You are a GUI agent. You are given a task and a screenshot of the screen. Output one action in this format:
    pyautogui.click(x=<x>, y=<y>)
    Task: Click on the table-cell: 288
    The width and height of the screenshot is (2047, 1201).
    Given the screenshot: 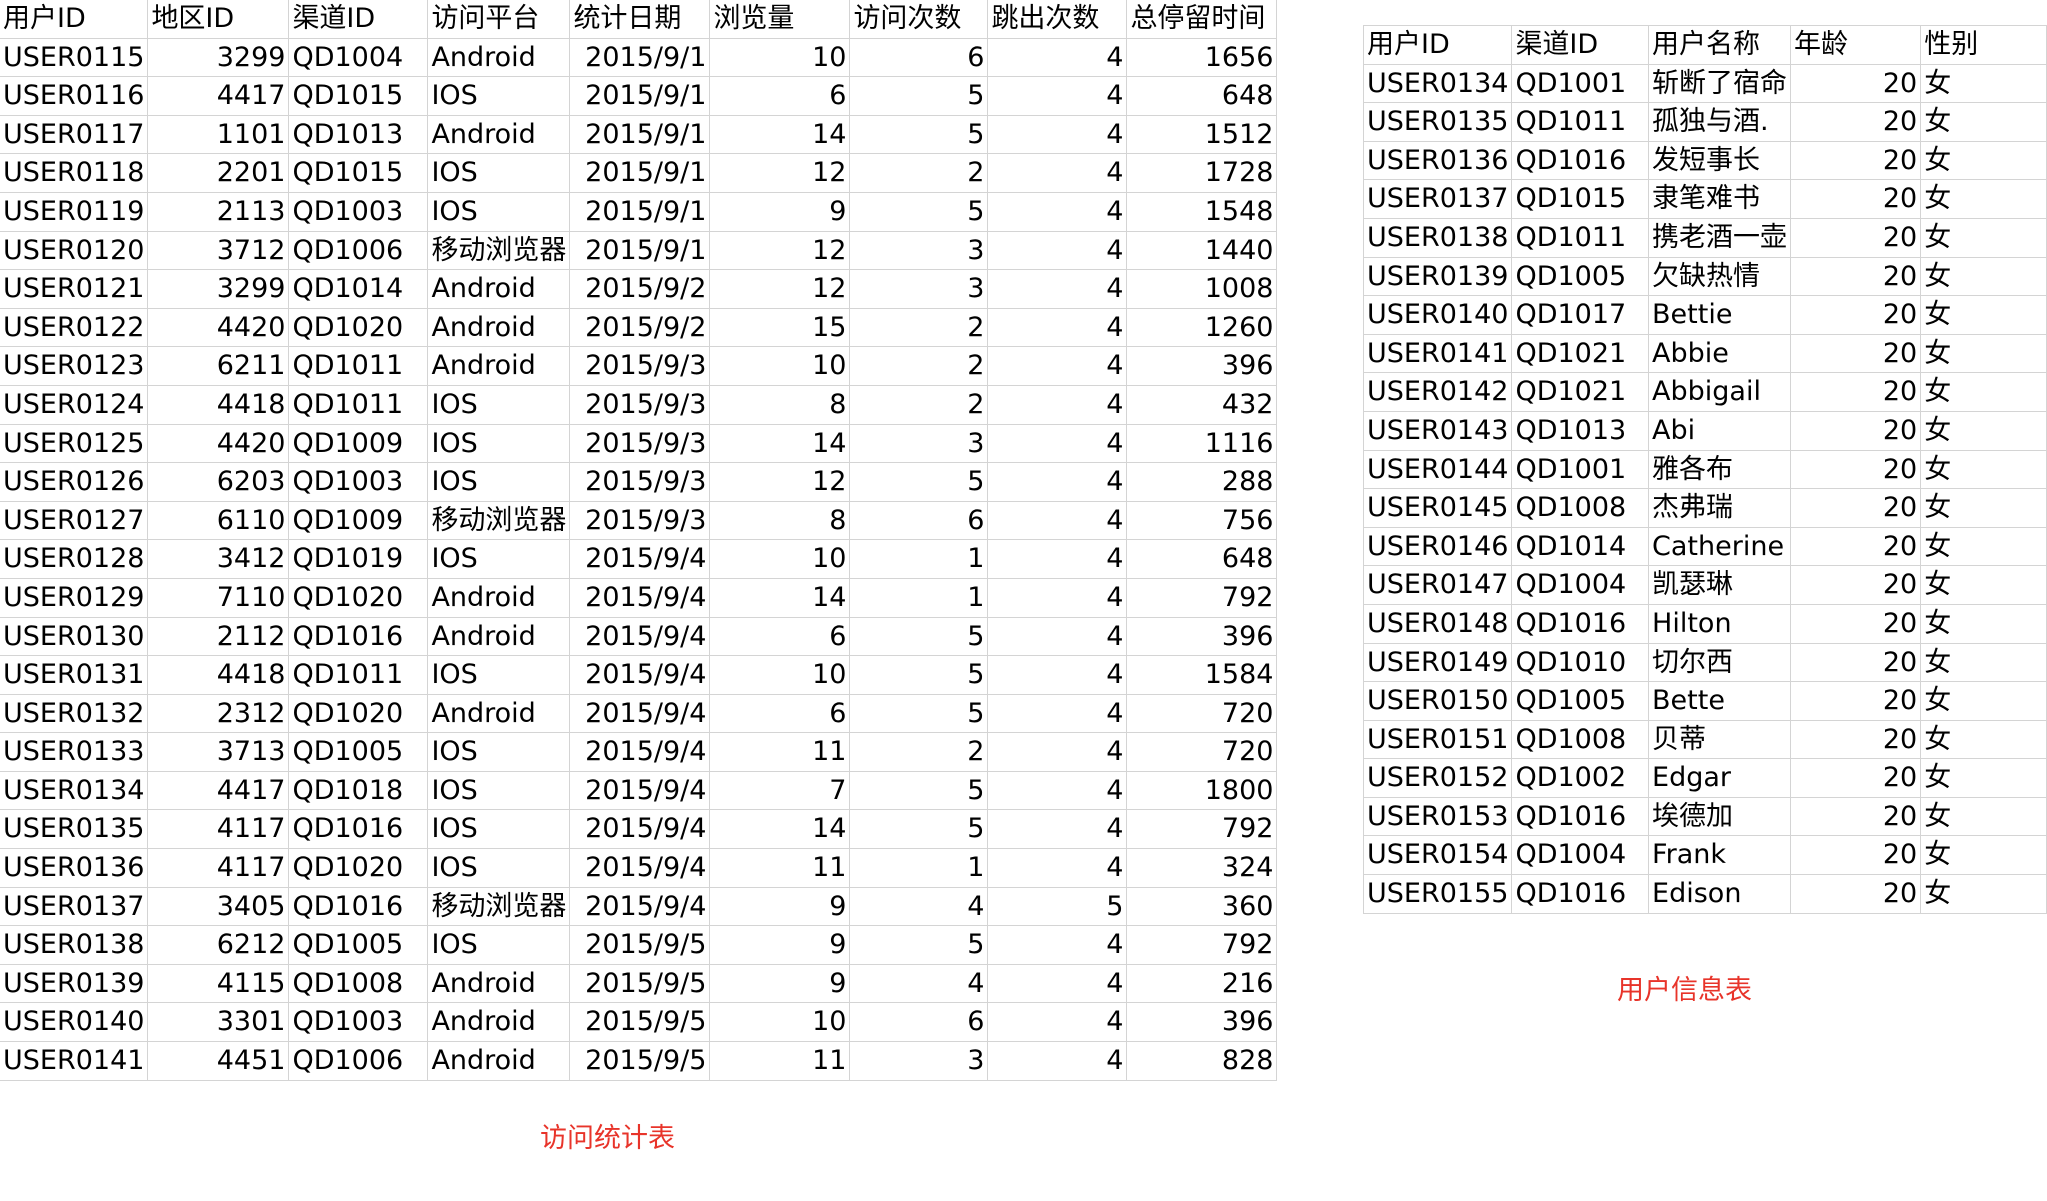 What is the action you would take?
    pyautogui.click(x=1202, y=482)
    